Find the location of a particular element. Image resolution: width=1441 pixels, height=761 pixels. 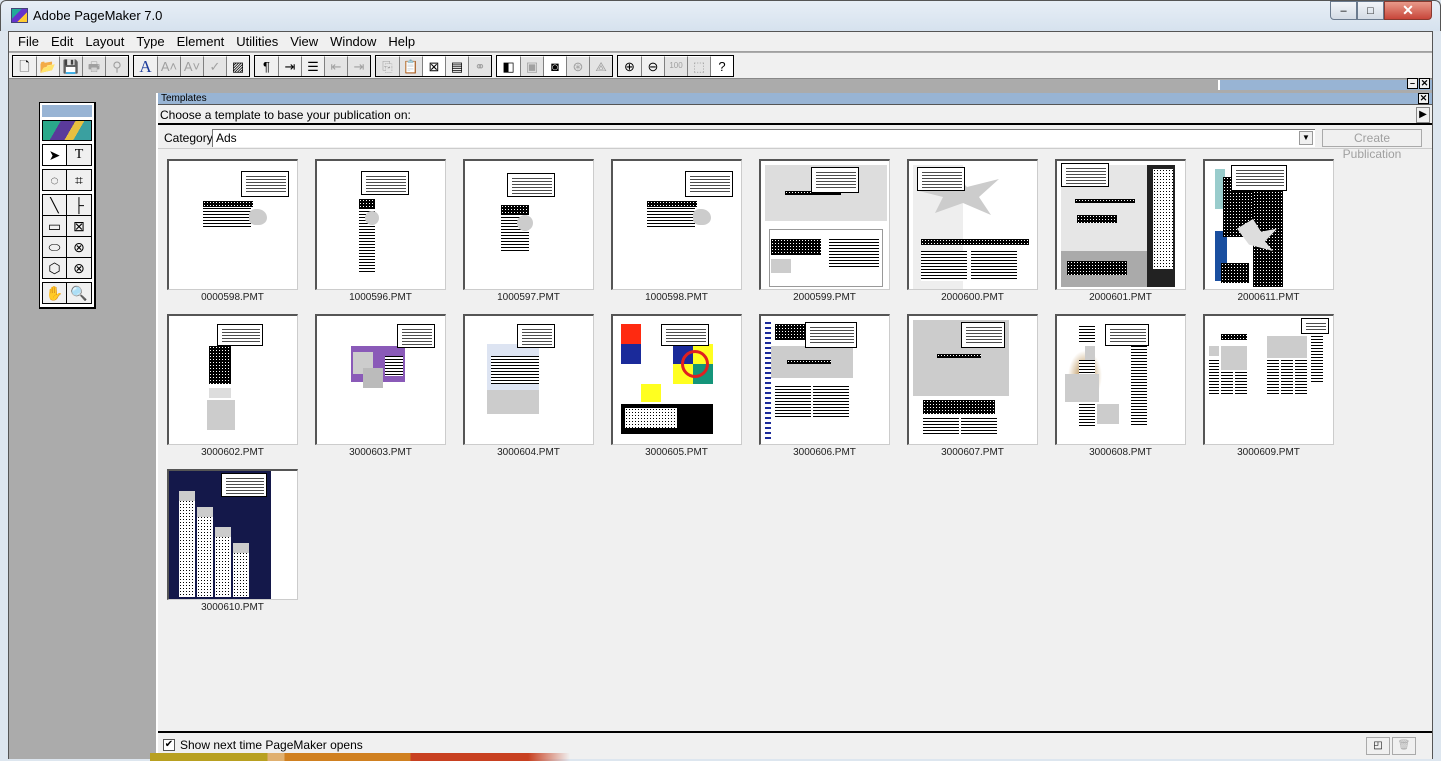

rectangle-tool-icon: ▭ is located at coordinates (55, 226).